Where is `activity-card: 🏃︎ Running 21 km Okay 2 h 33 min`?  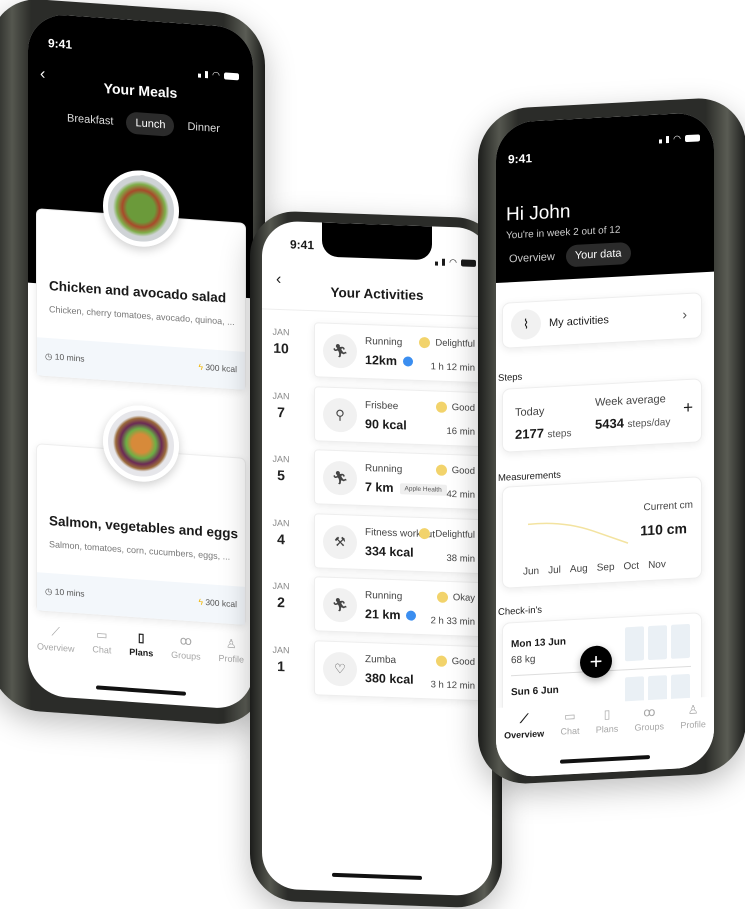
activity-card: 🏃︎ Running 21 km Okay 2 h 33 min is located at coordinates (398, 607).